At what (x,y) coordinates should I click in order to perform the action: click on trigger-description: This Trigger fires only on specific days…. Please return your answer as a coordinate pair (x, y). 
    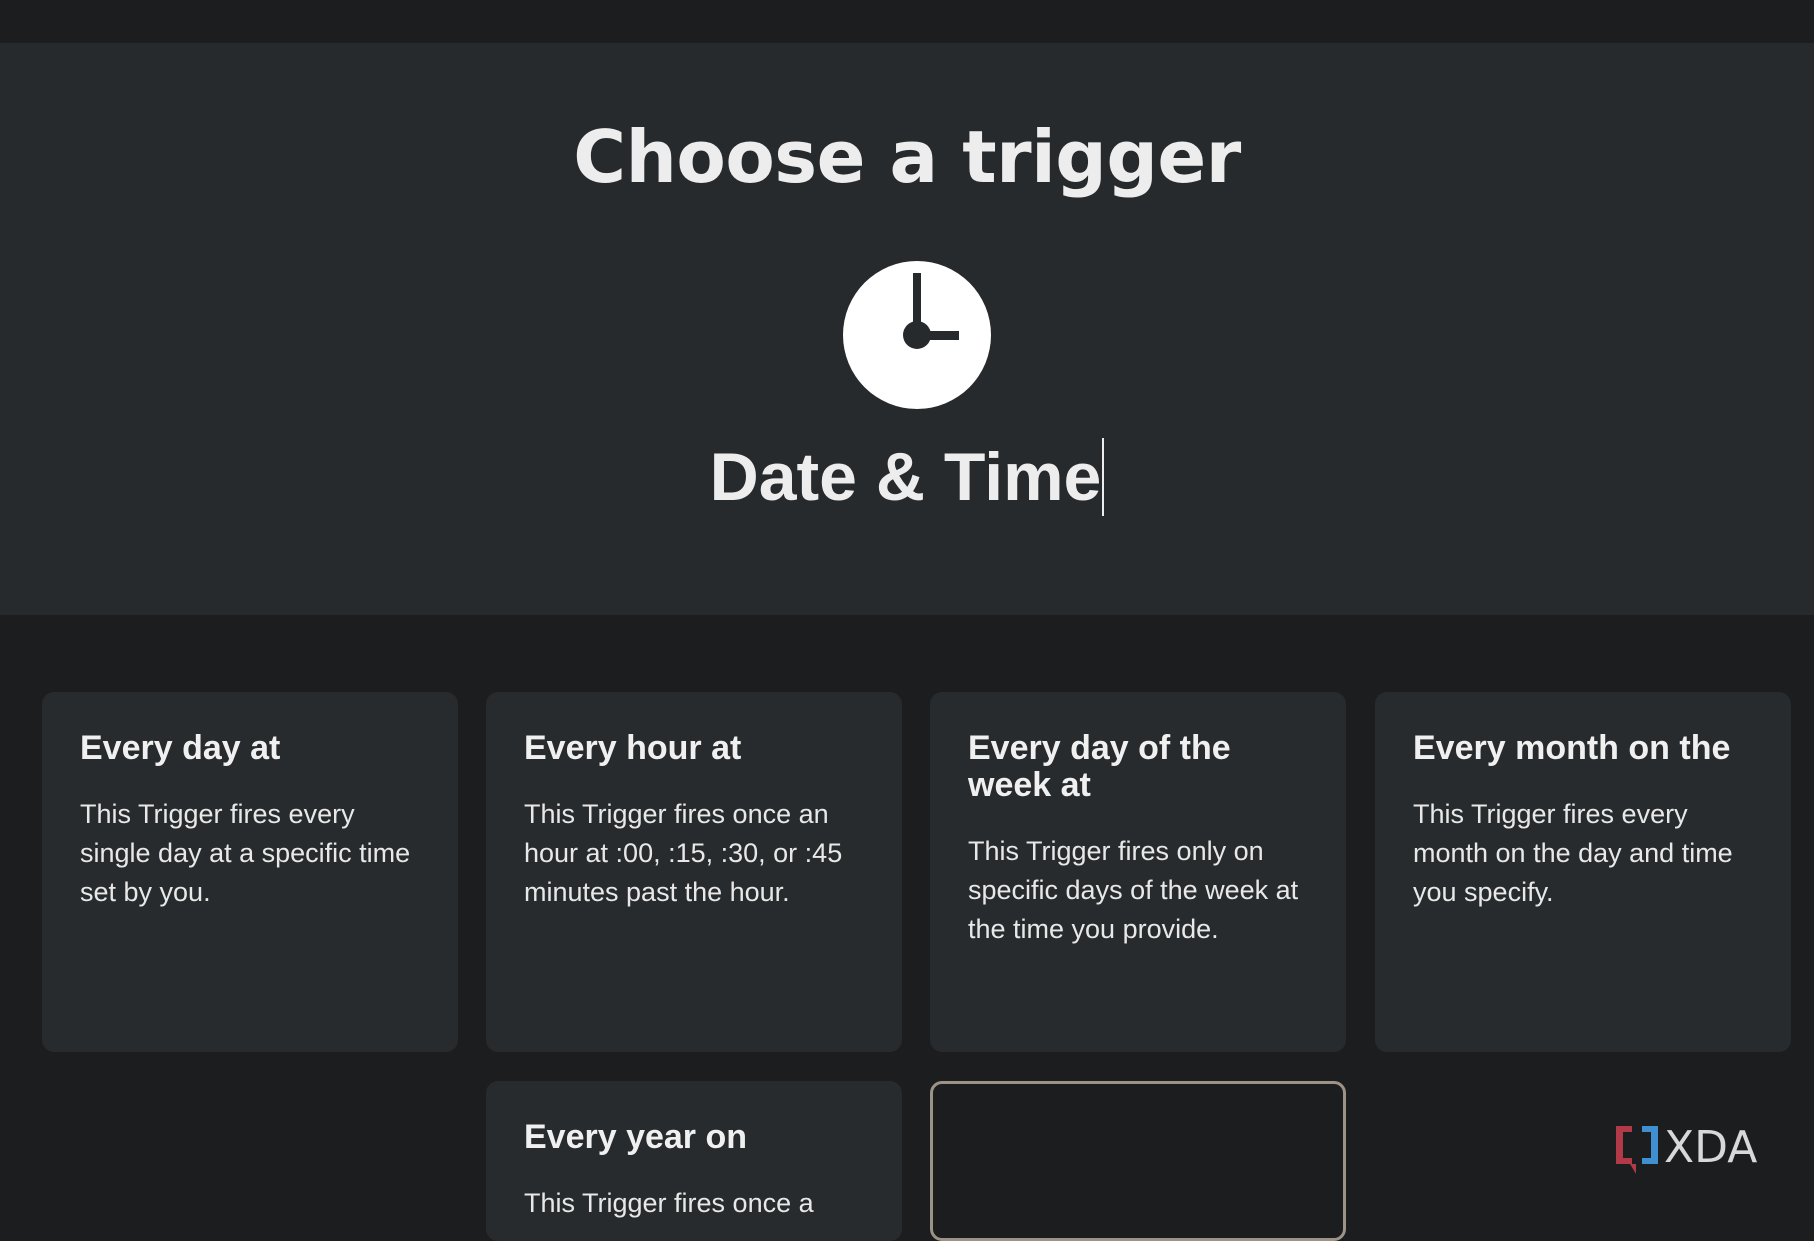
    Looking at the image, I should click on (1133, 890).